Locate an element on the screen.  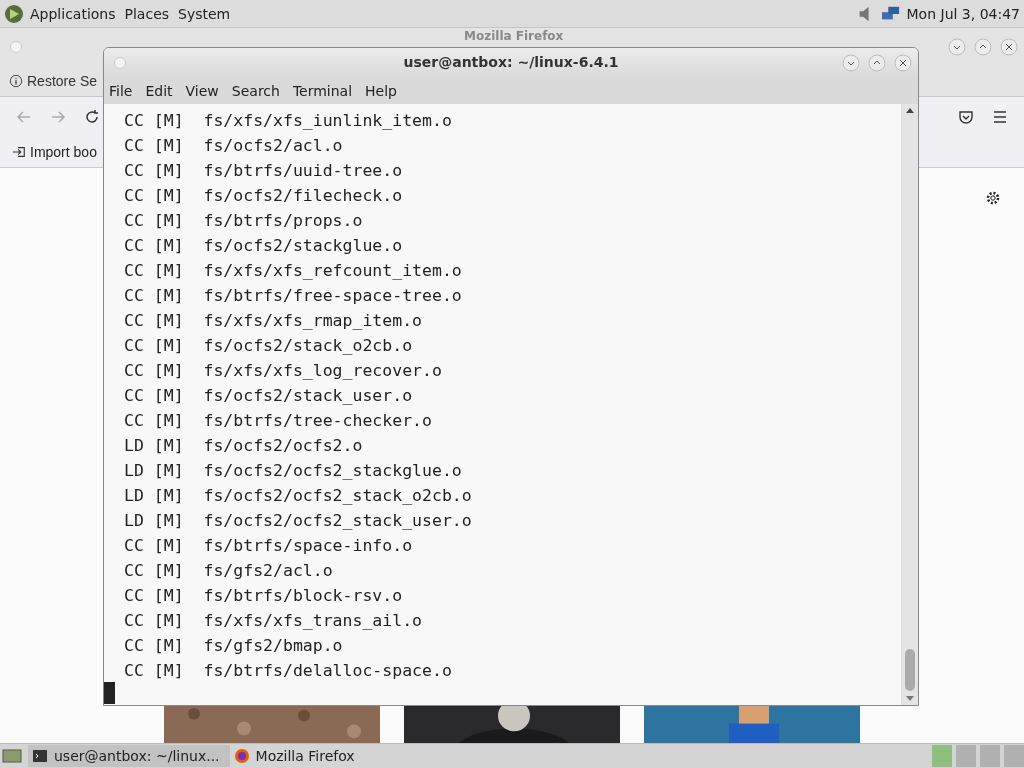
scrollbar-thumb is located at coordinates (910, 670).